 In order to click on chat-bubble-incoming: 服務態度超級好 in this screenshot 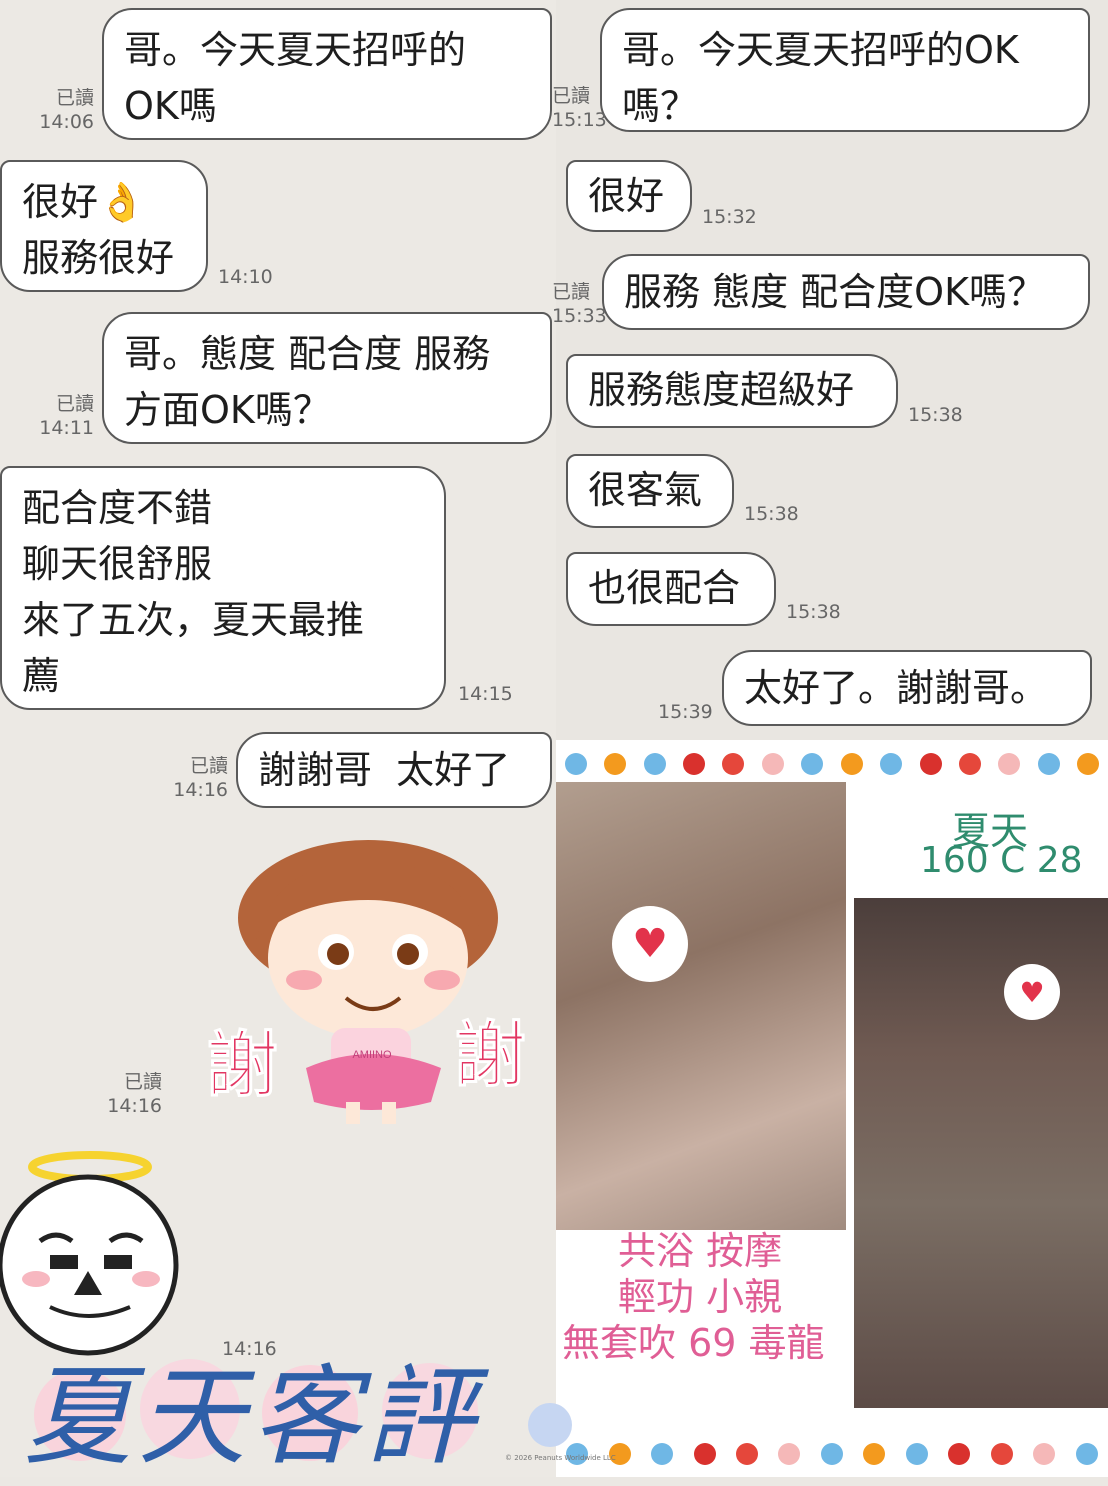, I will do `click(732, 391)`.